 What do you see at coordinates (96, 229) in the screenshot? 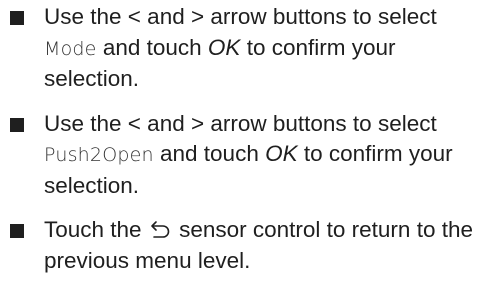
I see `step-3-text-start: Touch the` at bounding box center [96, 229].